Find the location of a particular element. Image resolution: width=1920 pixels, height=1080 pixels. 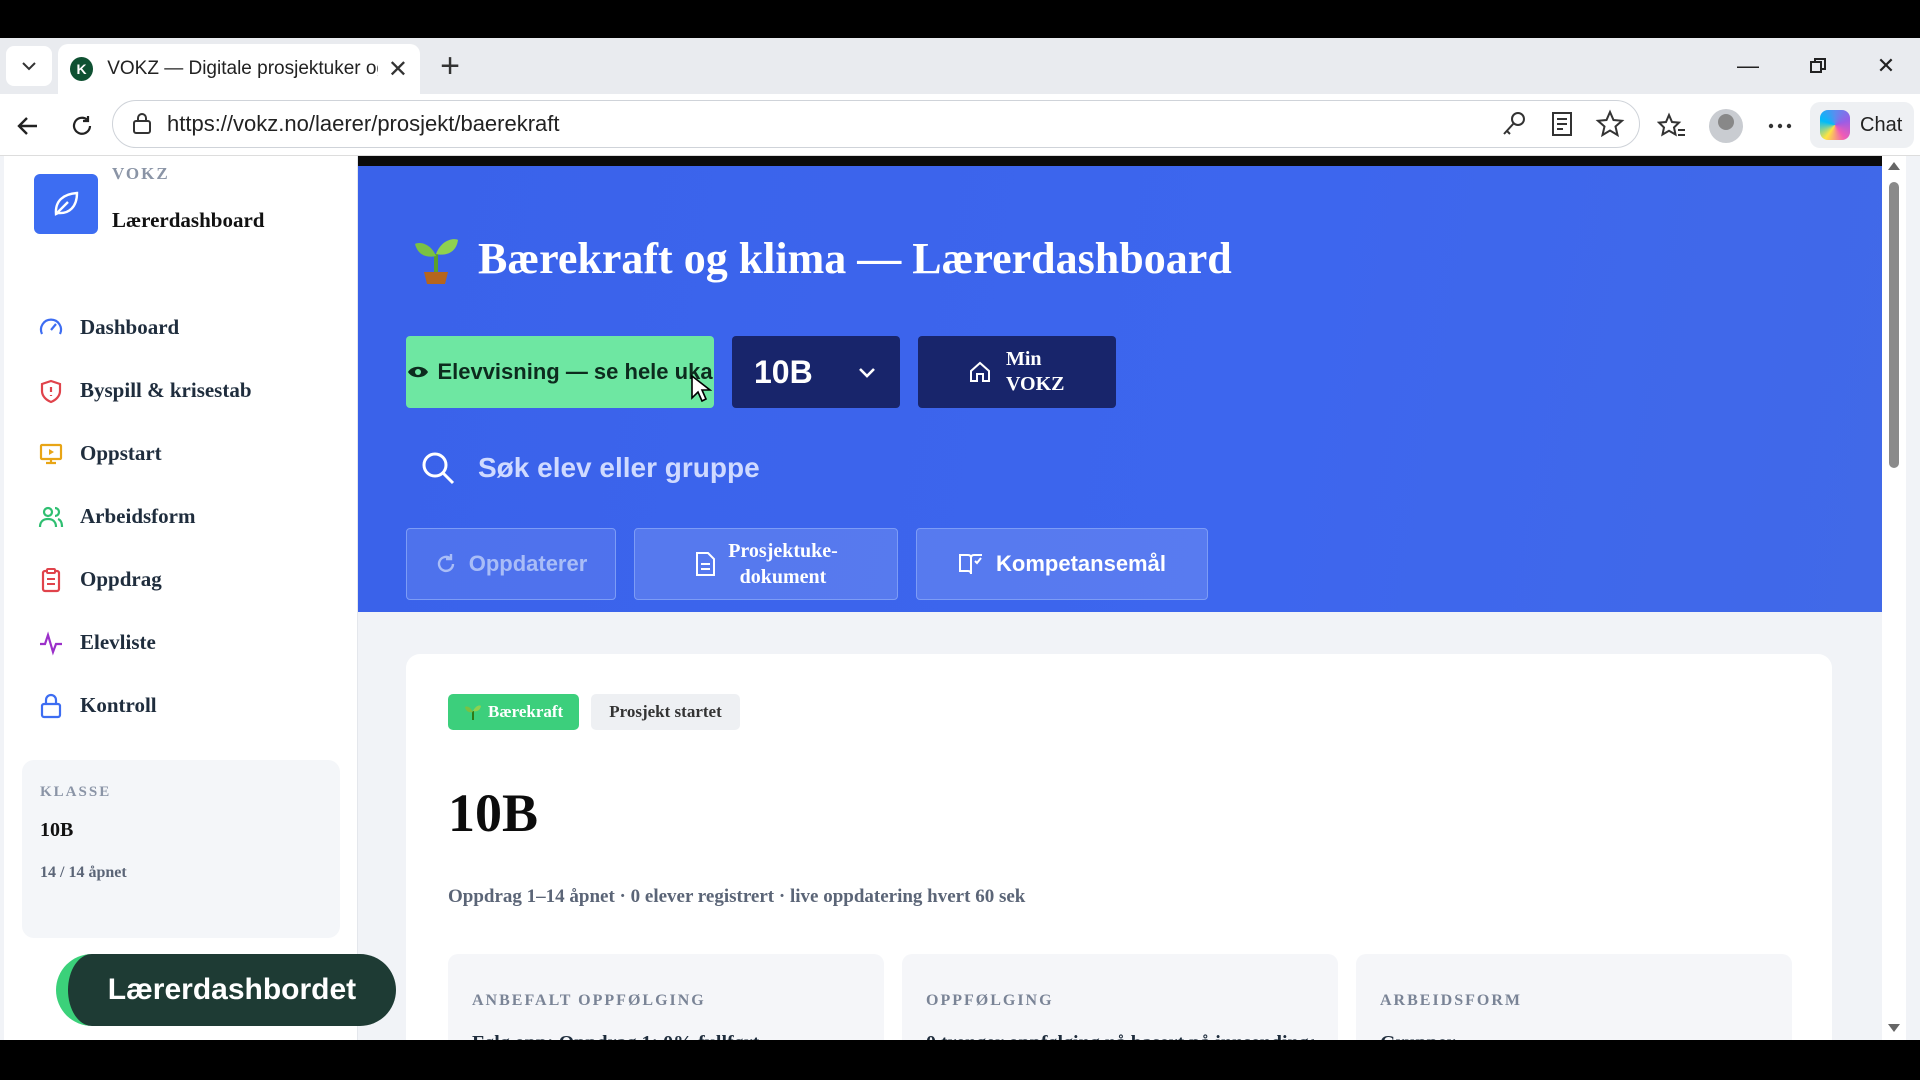

lock-icon is located at coordinates (51, 705).